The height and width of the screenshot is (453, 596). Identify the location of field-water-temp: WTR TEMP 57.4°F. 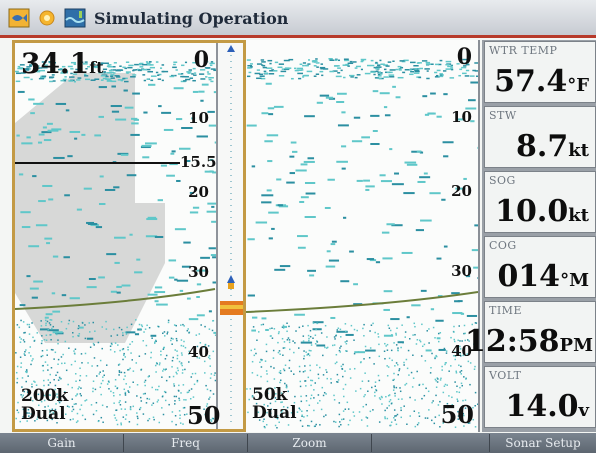
(540, 72).